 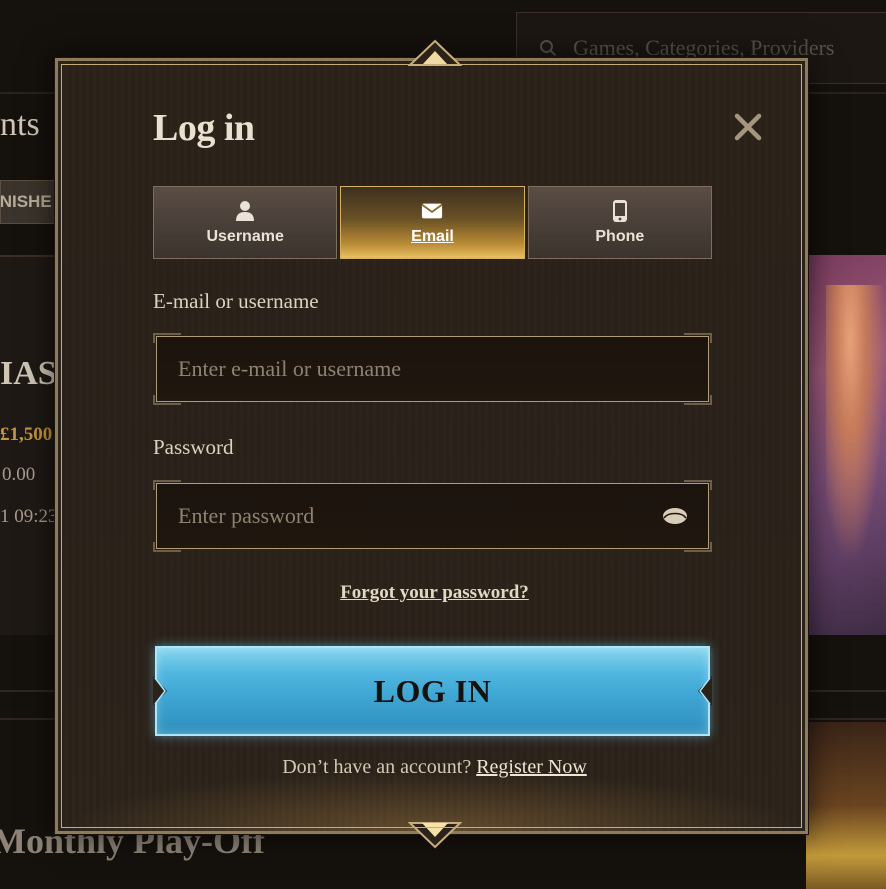 I want to click on tab-phone: Phone, so click(x=619, y=222).